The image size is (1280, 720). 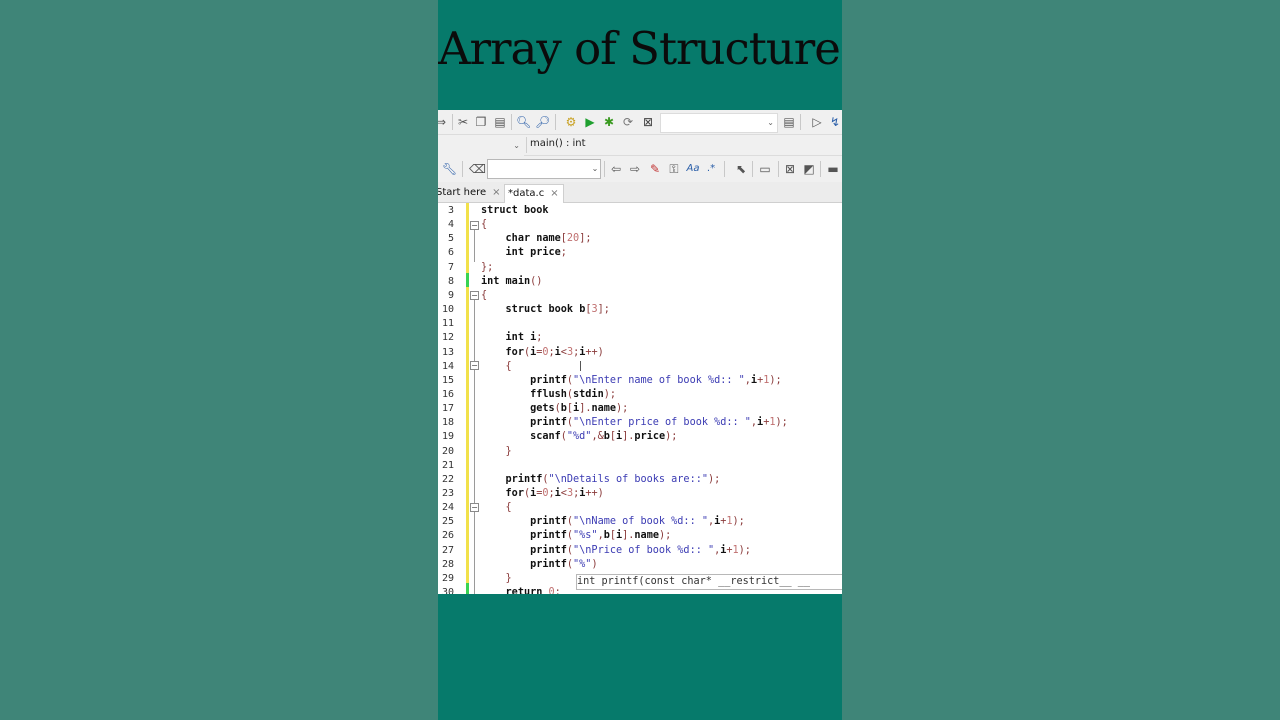 What do you see at coordinates (741, 169) in the screenshot?
I see `pointer-icon: ⬉` at bounding box center [741, 169].